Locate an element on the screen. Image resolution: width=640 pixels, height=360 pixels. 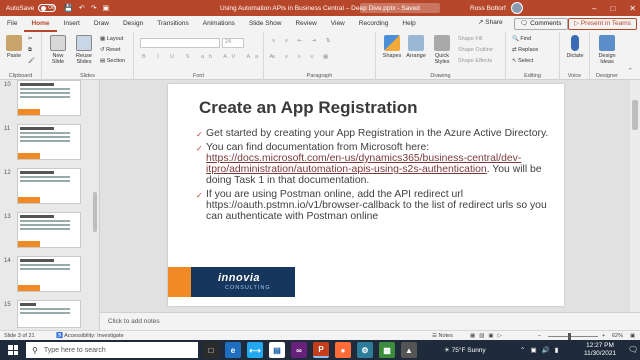
reset-button: ↺ Reset is located at coordinates (110, 50).